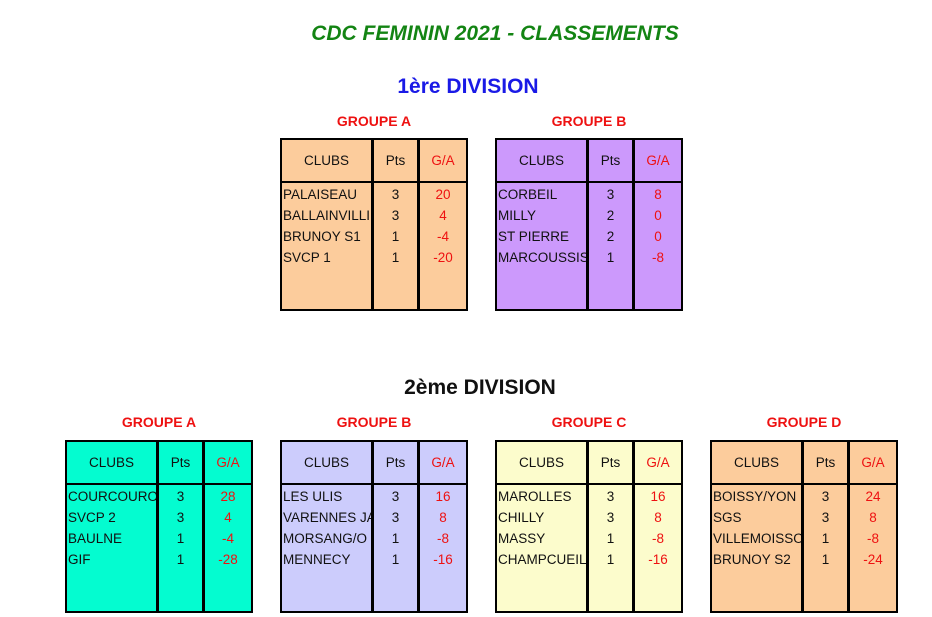 This screenshot has width=932, height=617. What do you see at coordinates (228, 496) in the screenshot?
I see `table-row-1-goal-average: 28` at bounding box center [228, 496].